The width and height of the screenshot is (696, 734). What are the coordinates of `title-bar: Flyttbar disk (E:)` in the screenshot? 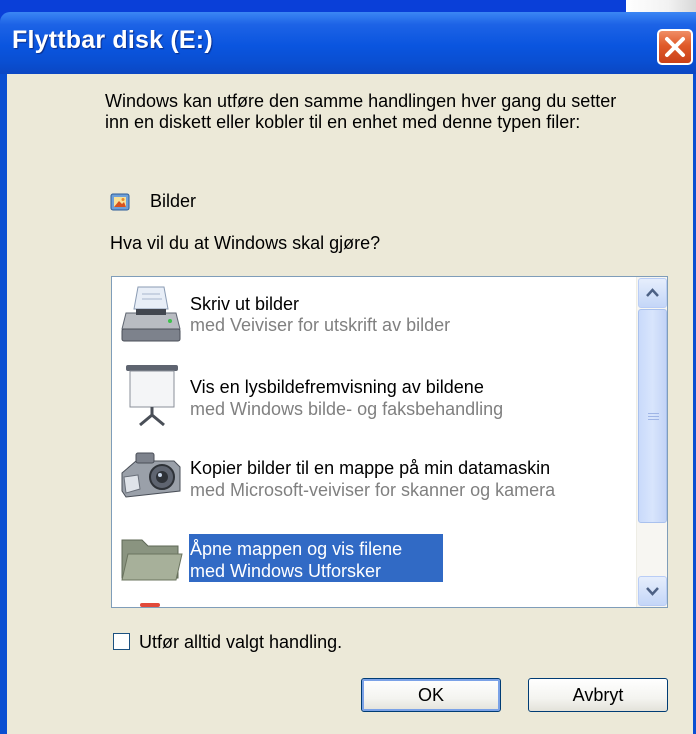 It's located at (348, 43).